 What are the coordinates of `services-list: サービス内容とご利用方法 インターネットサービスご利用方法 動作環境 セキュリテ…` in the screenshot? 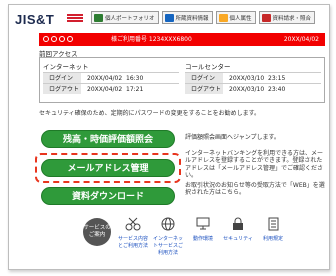 It's located at (203, 236).